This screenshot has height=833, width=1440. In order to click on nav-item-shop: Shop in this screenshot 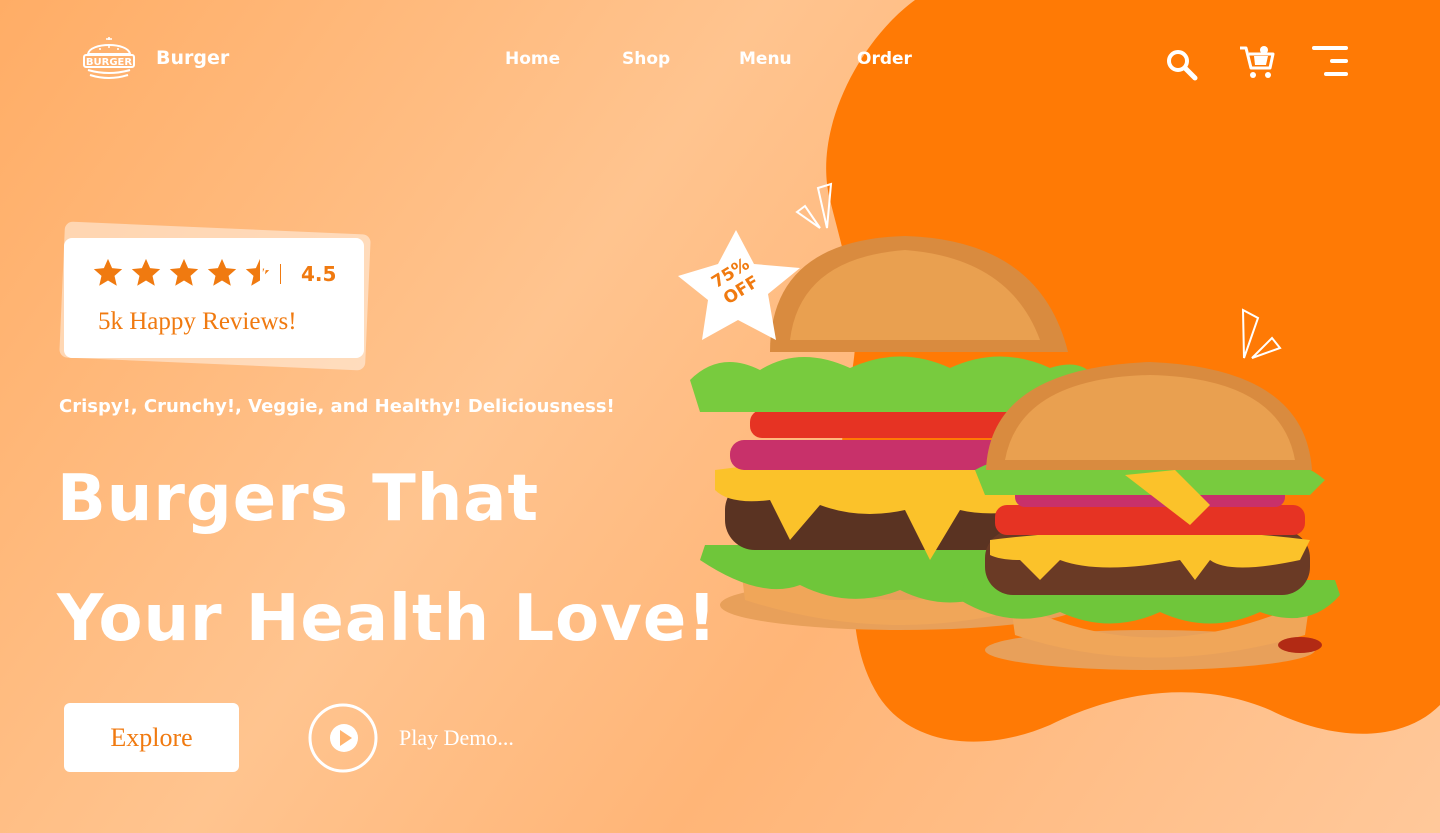, I will do `click(646, 59)`.